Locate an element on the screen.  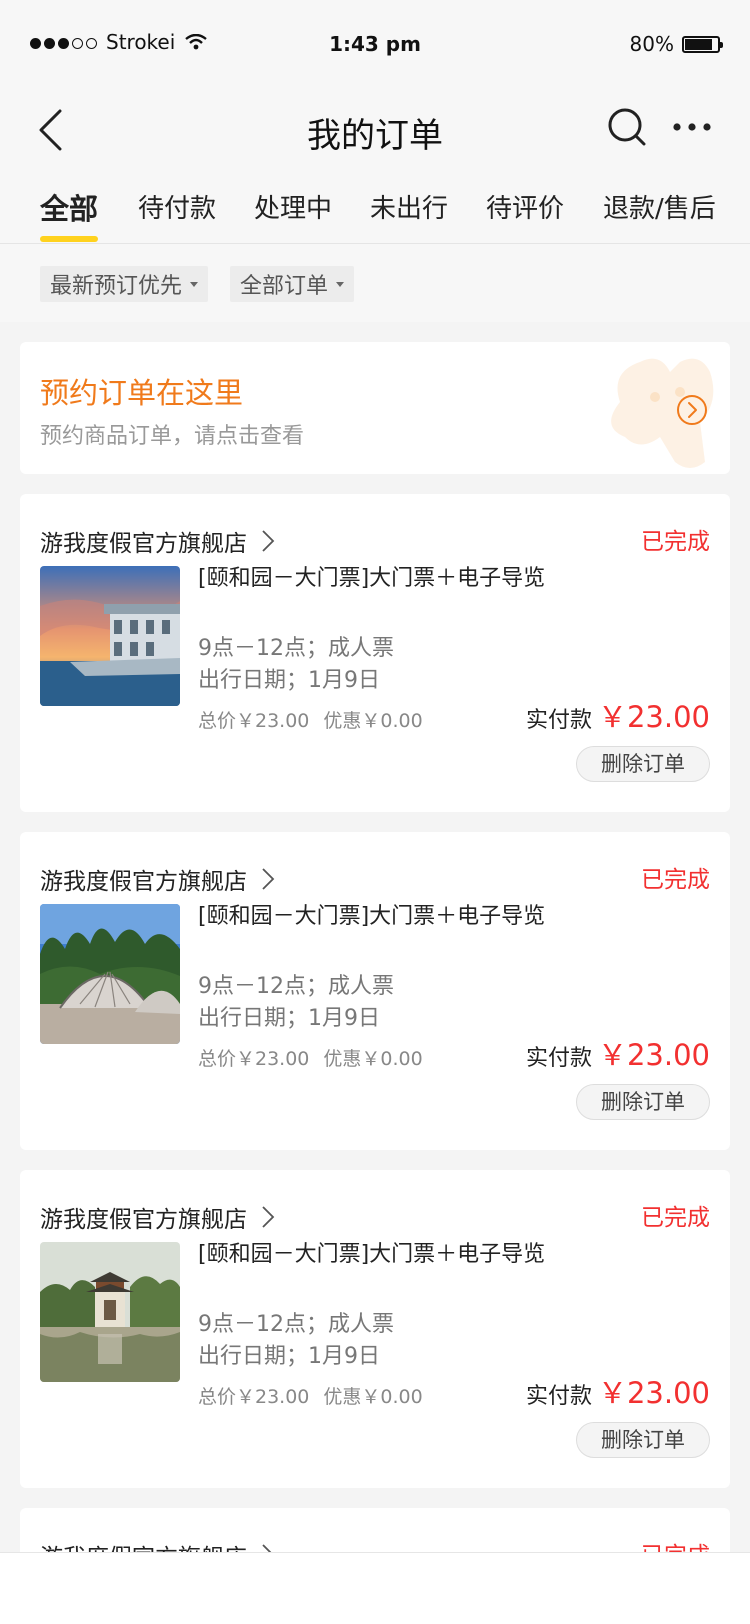
fan-sculpture-image is located at coordinates (110, 974).